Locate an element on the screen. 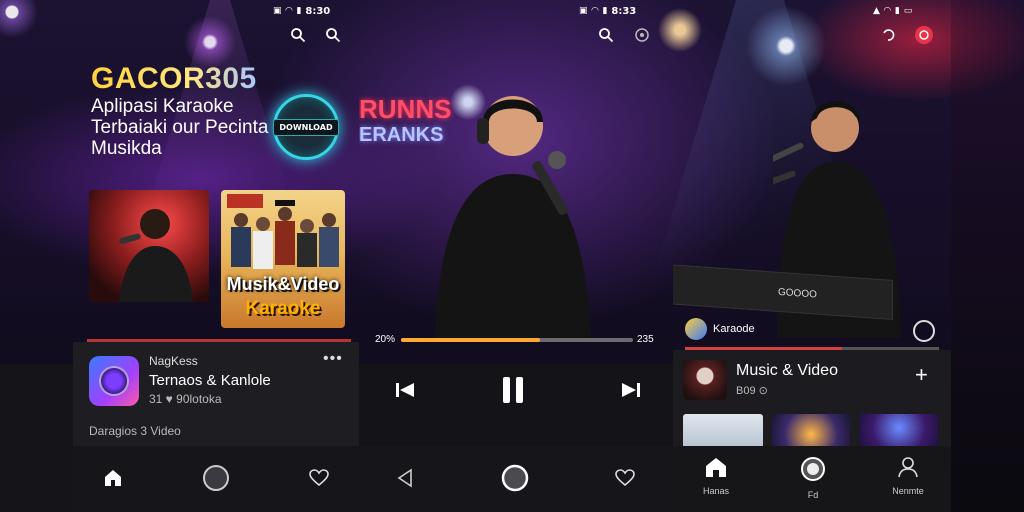  status-bar: ▣ ◠ ▮ 8:30 is located at coordinates (301, 11).